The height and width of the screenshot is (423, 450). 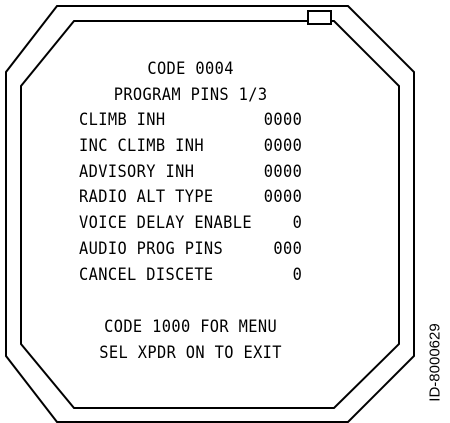 I want to click on exit-instruction: SEL XPDR ON TO EXIT, so click(x=190, y=352).